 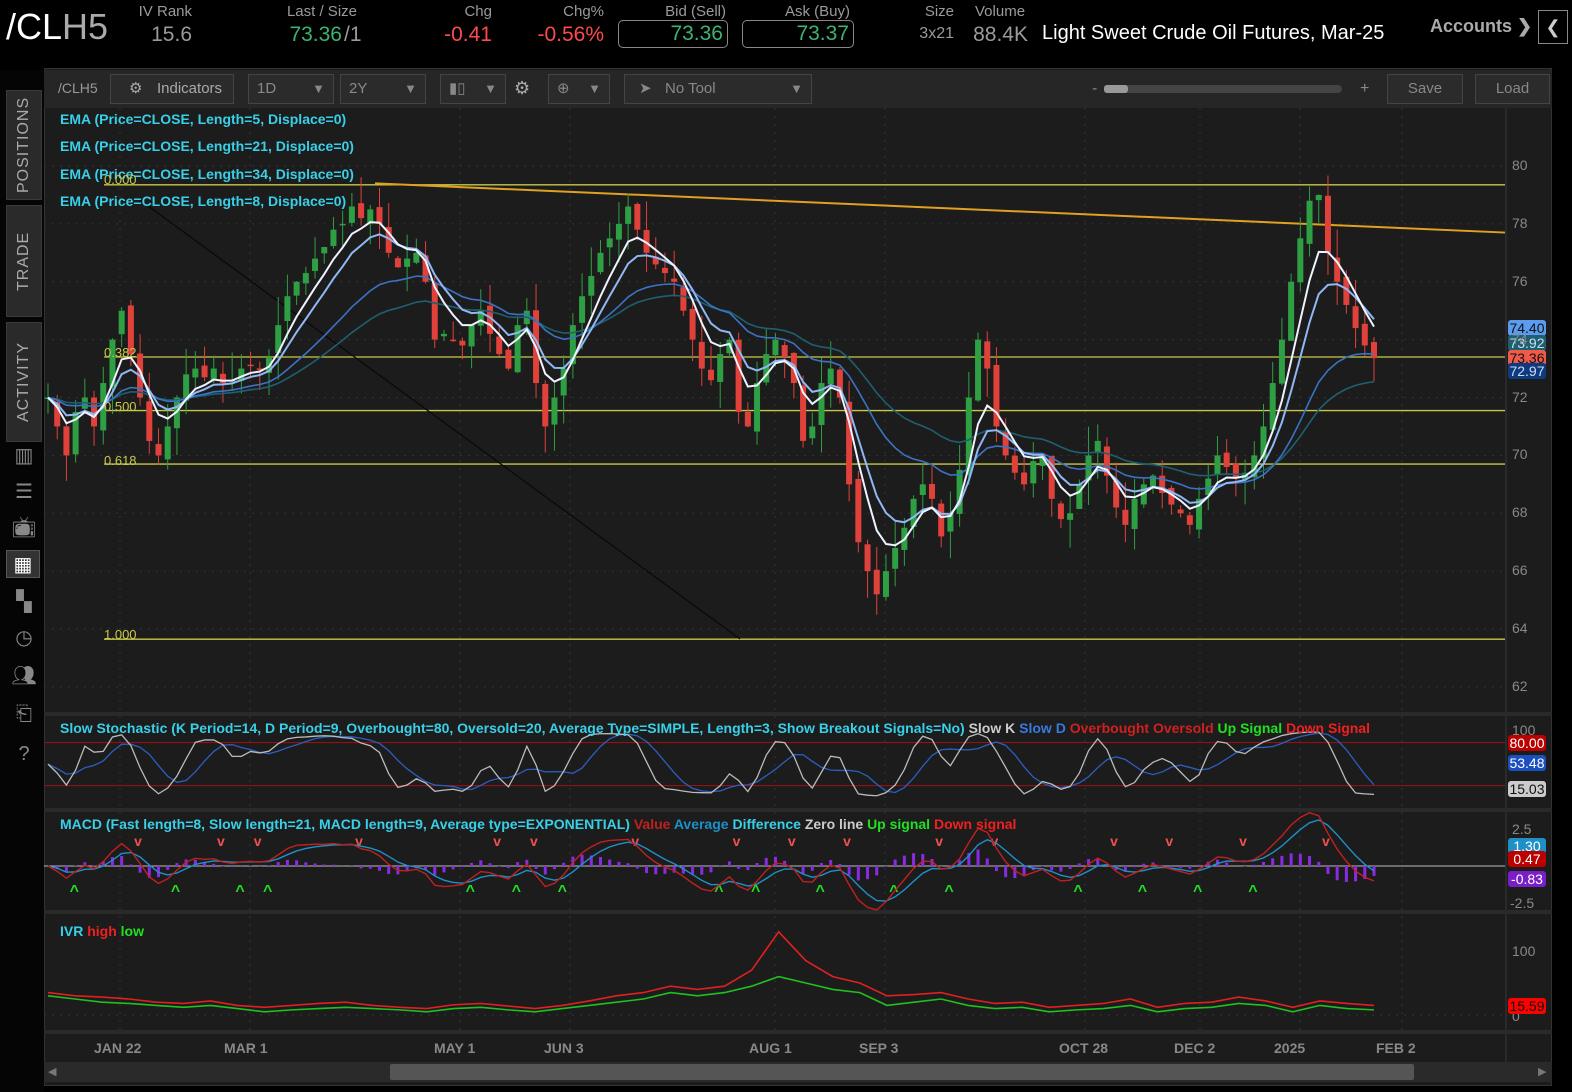 What do you see at coordinates (1183, 728) in the screenshot?
I see `stoch-oversold: Oversold` at bounding box center [1183, 728].